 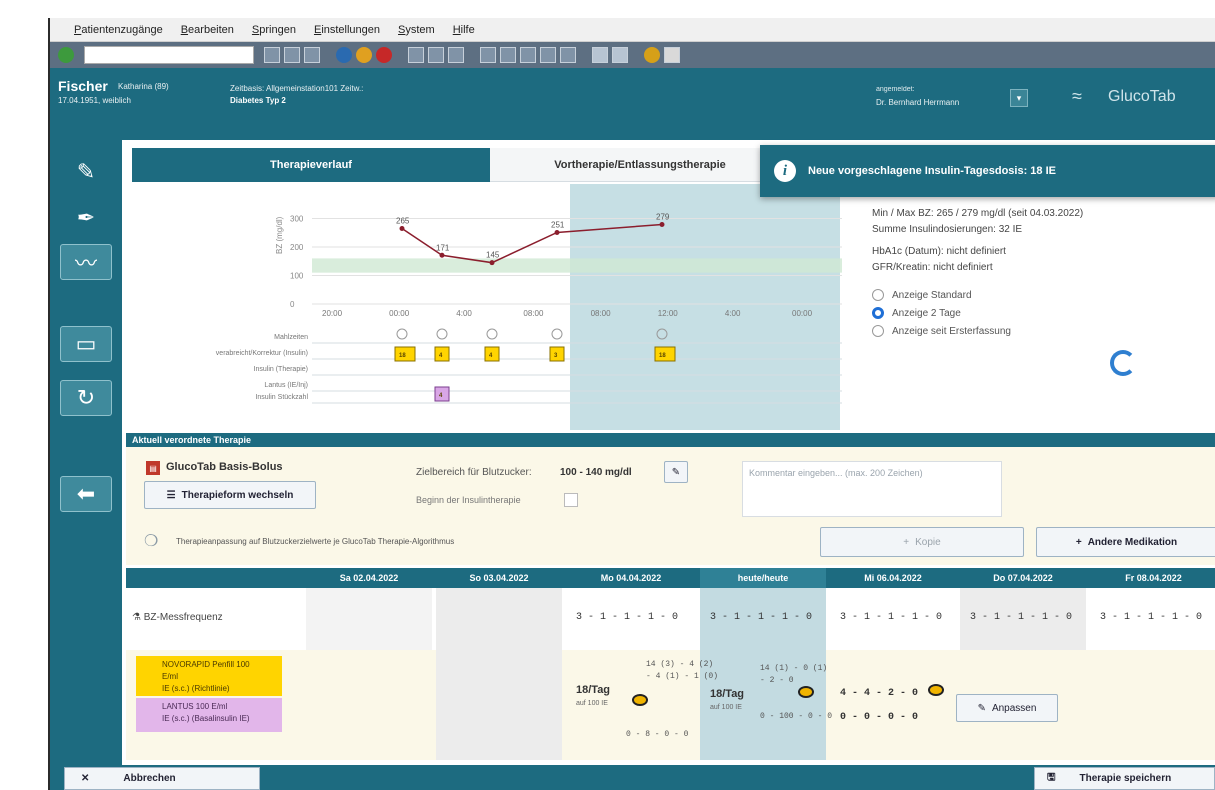 What do you see at coordinates (464, 30) in the screenshot?
I see `menu-help: Hilfe` at bounding box center [464, 30].